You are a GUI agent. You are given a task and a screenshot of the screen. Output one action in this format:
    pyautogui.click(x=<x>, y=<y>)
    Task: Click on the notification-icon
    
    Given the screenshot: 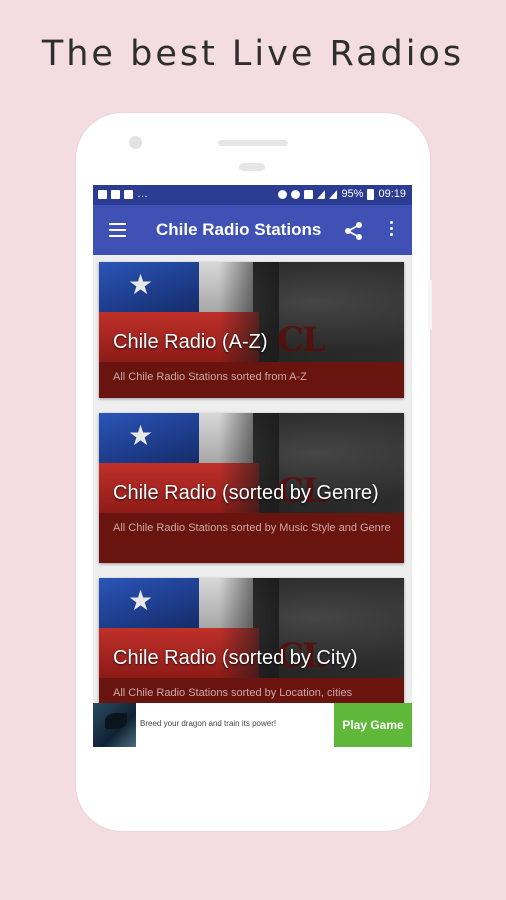 What is the action you would take?
    pyautogui.click(x=102, y=194)
    